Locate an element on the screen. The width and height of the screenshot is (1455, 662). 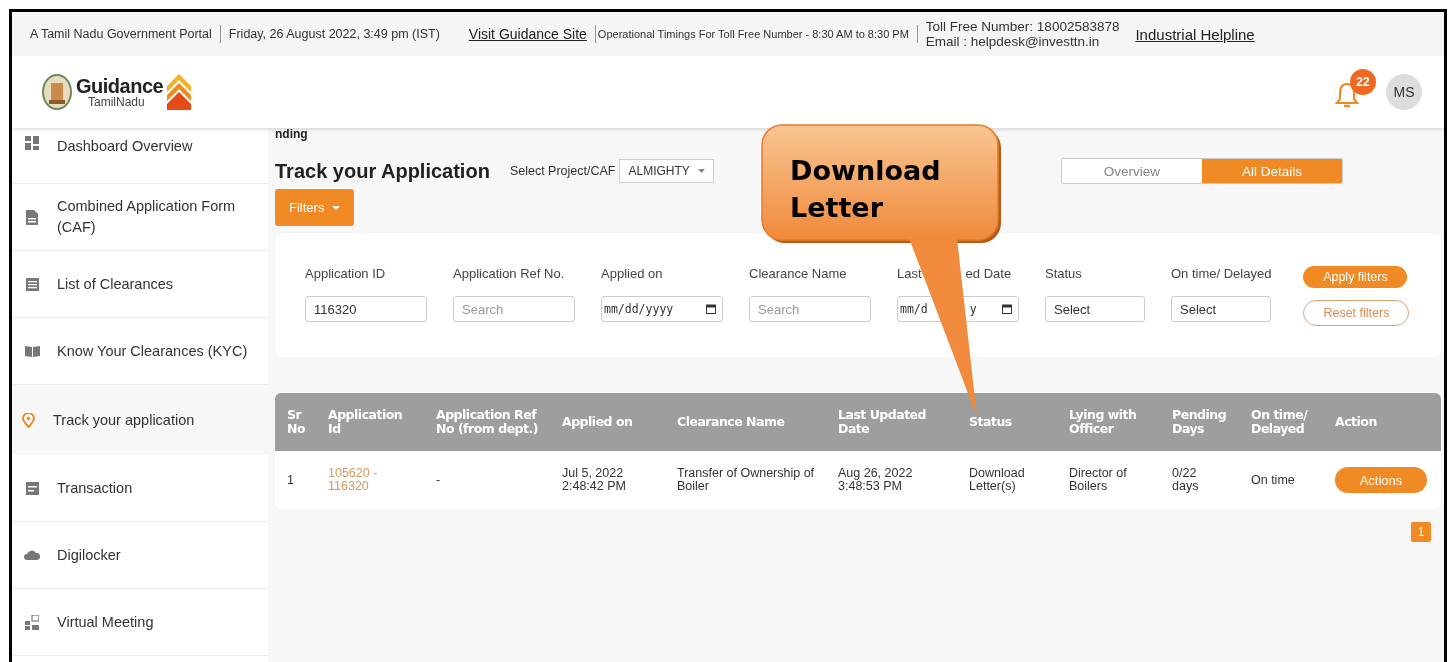
view-tab: Overview is located at coordinates (1132, 171).